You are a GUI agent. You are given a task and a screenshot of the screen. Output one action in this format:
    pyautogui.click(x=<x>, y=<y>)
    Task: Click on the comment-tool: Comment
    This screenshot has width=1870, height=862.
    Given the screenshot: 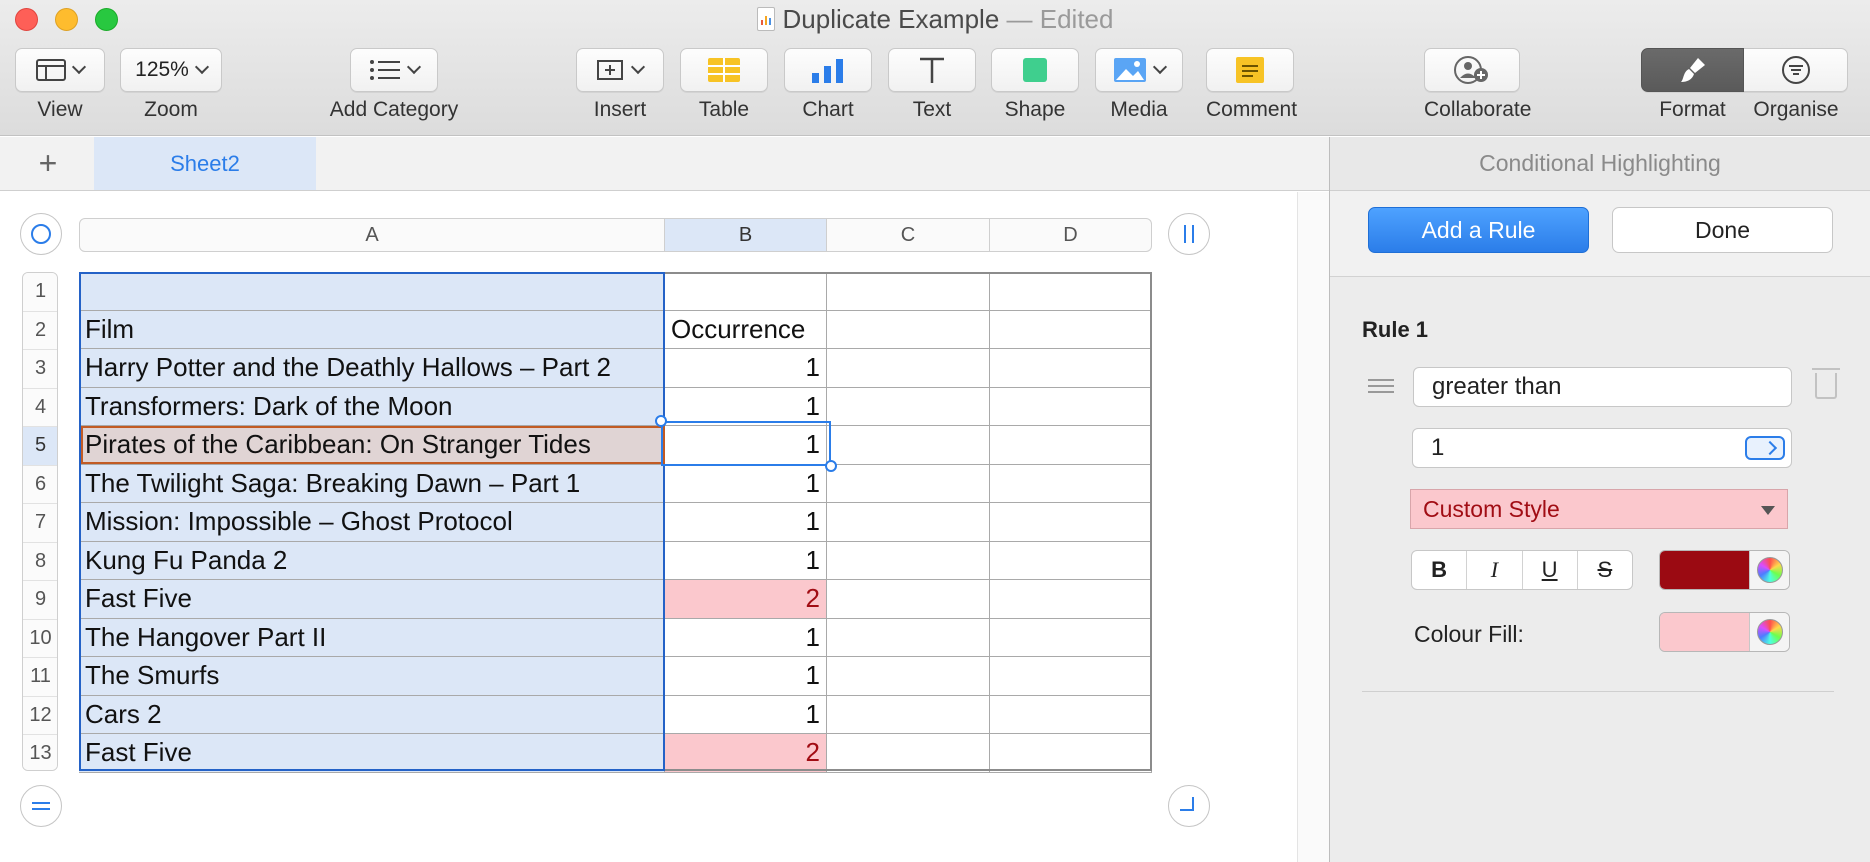 What is the action you would take?
    pyautogui.click(x=1251, y=85)
    